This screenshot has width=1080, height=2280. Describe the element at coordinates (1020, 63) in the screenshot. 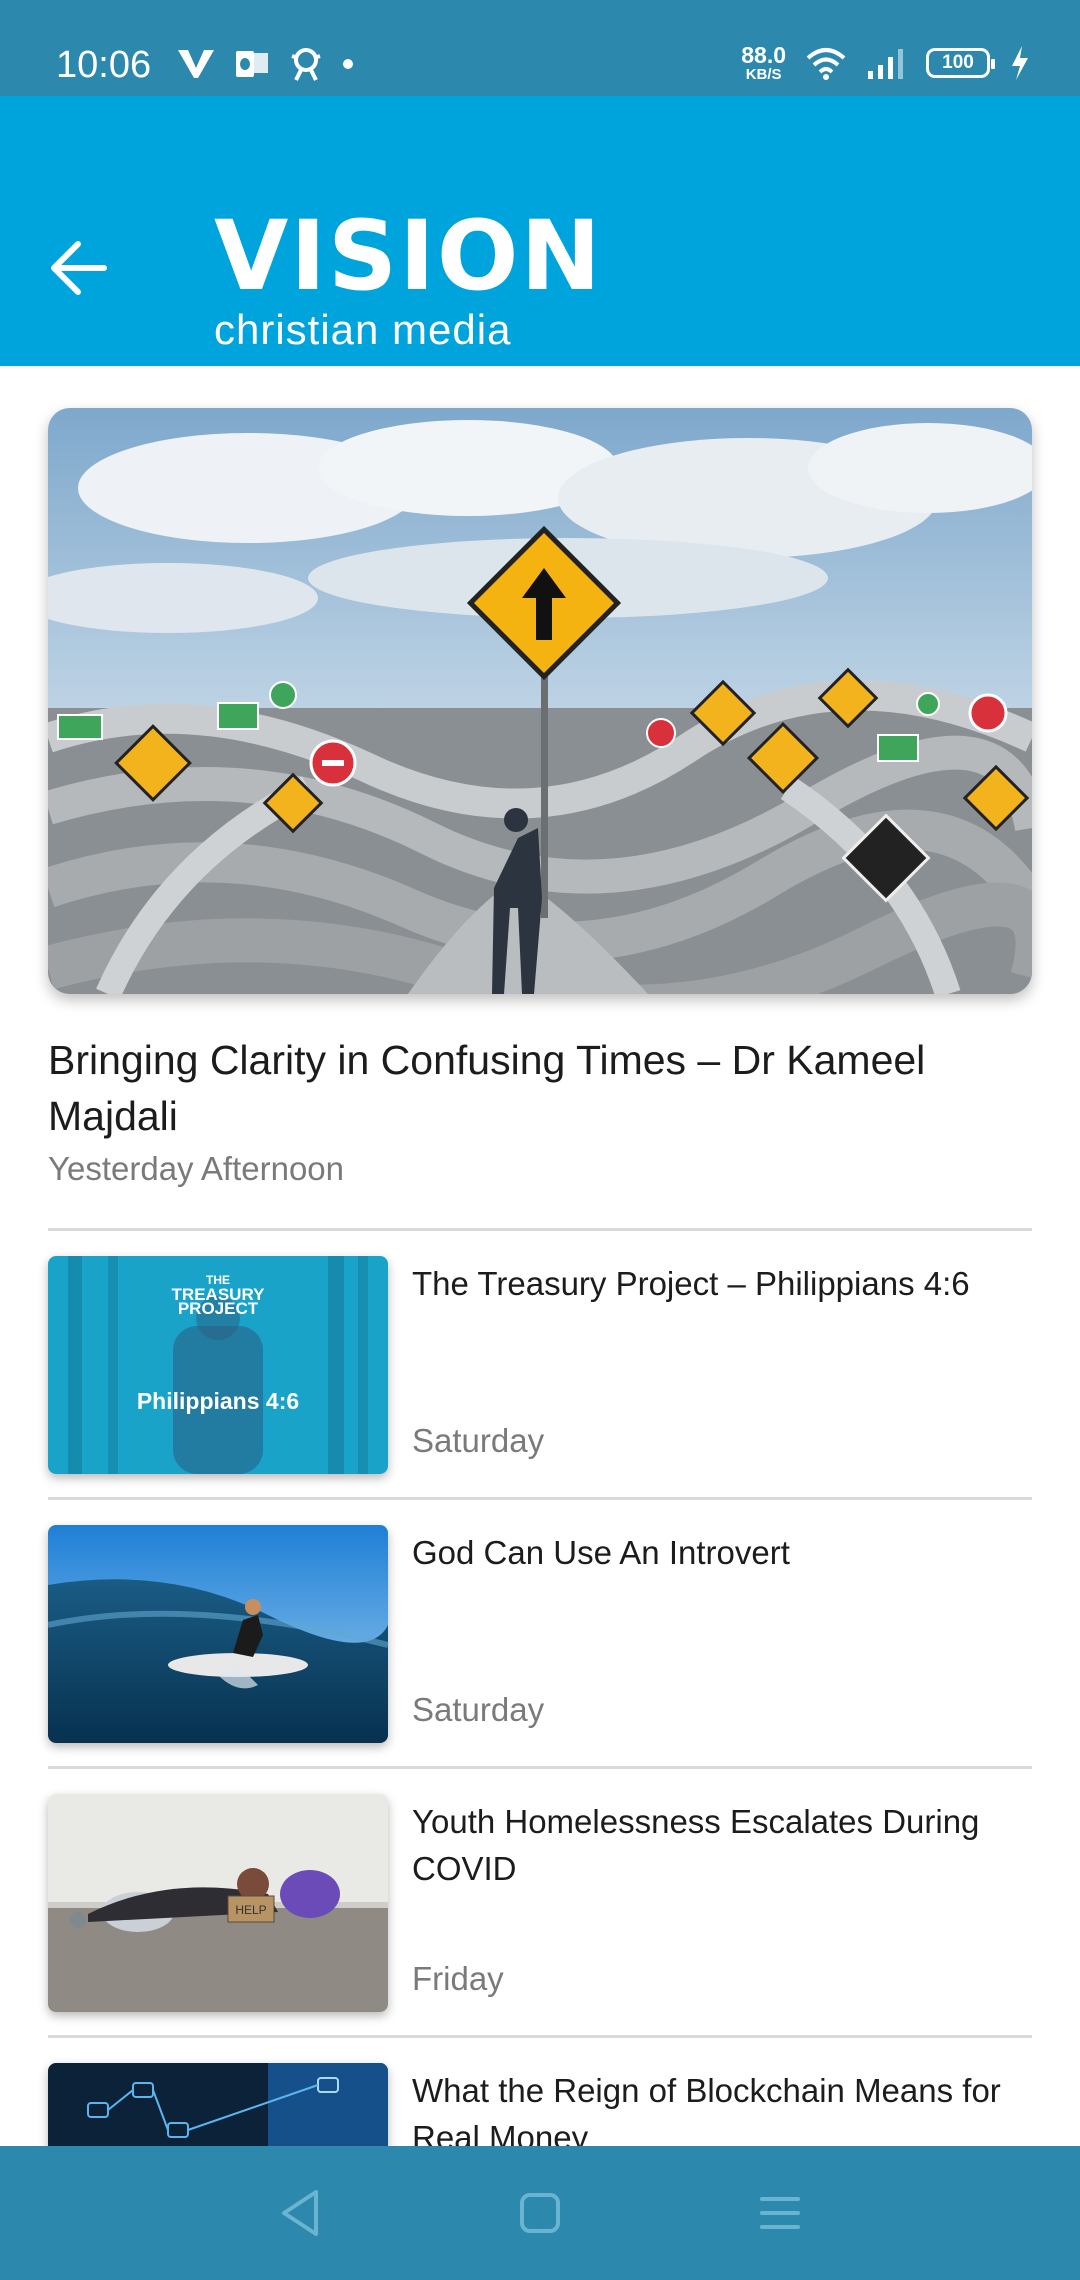

I see `charging-bolt-icon` at that location.